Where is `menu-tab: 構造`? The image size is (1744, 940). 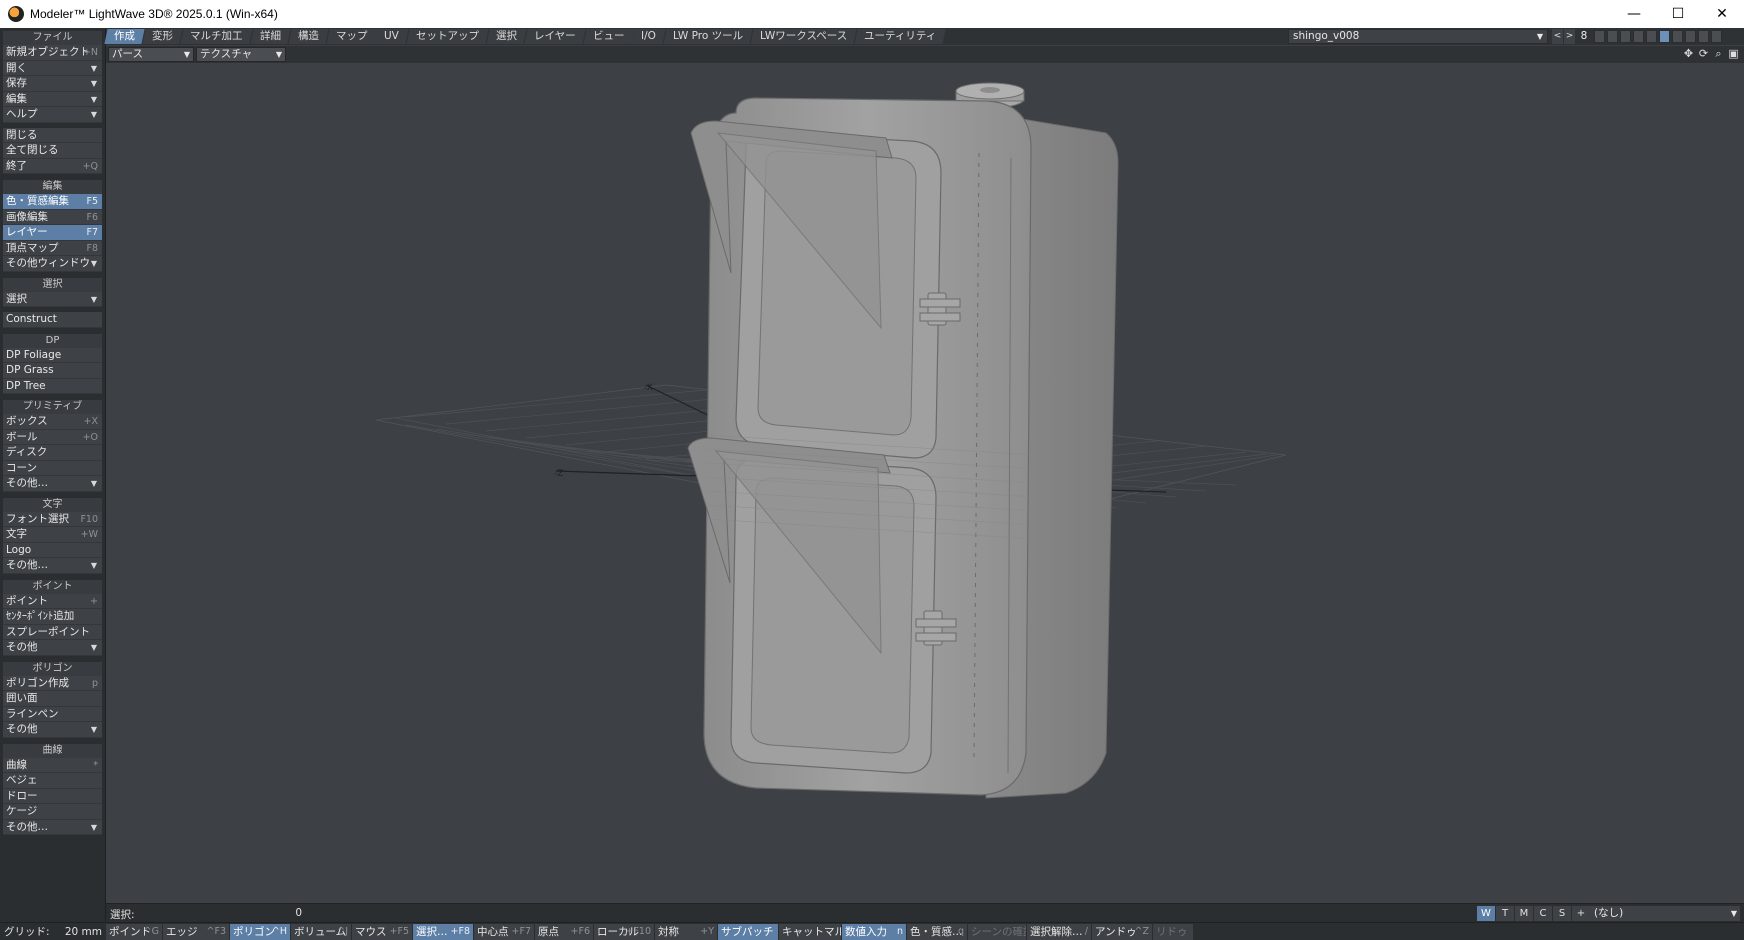 menu-tab: 構造 is located at coordinates (308, 36).